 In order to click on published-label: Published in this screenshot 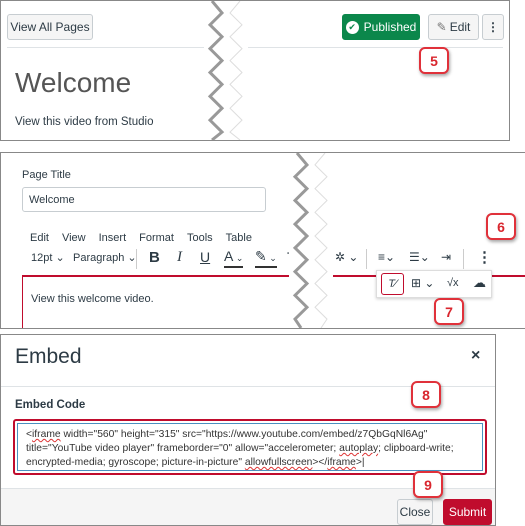, I will do `click(390, 27)`.